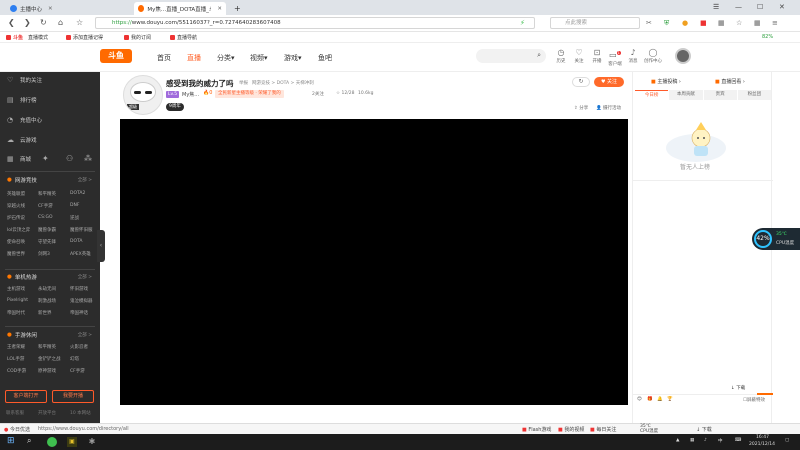 This screenshot has width=800, height=450. Describe the element at coordinates (164, 58) in the screenshot. I see `nav-home: 首页` at that location.